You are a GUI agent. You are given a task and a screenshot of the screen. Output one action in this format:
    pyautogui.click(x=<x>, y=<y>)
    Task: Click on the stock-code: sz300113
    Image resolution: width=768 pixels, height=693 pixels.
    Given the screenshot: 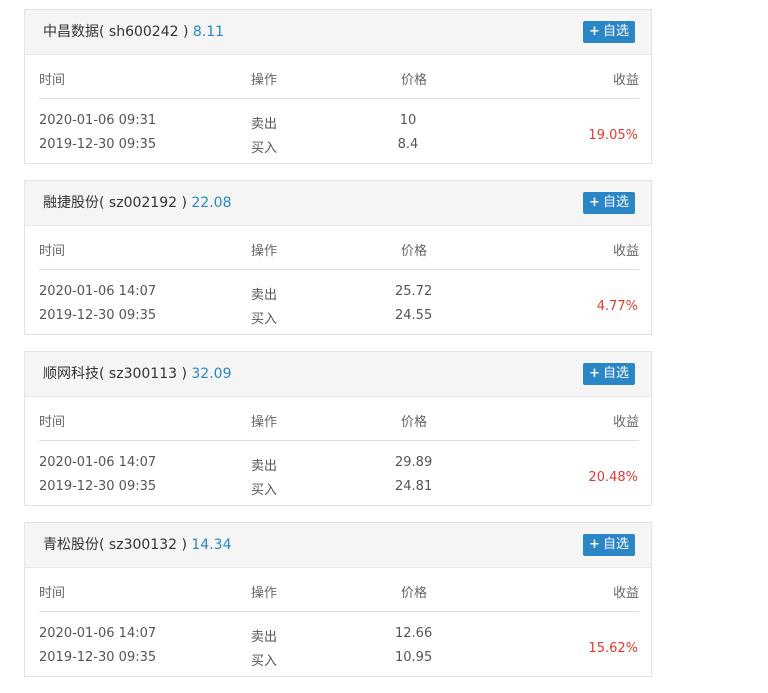 What is the action you would take?
    pyautogui.click(x=143, y=374)
    